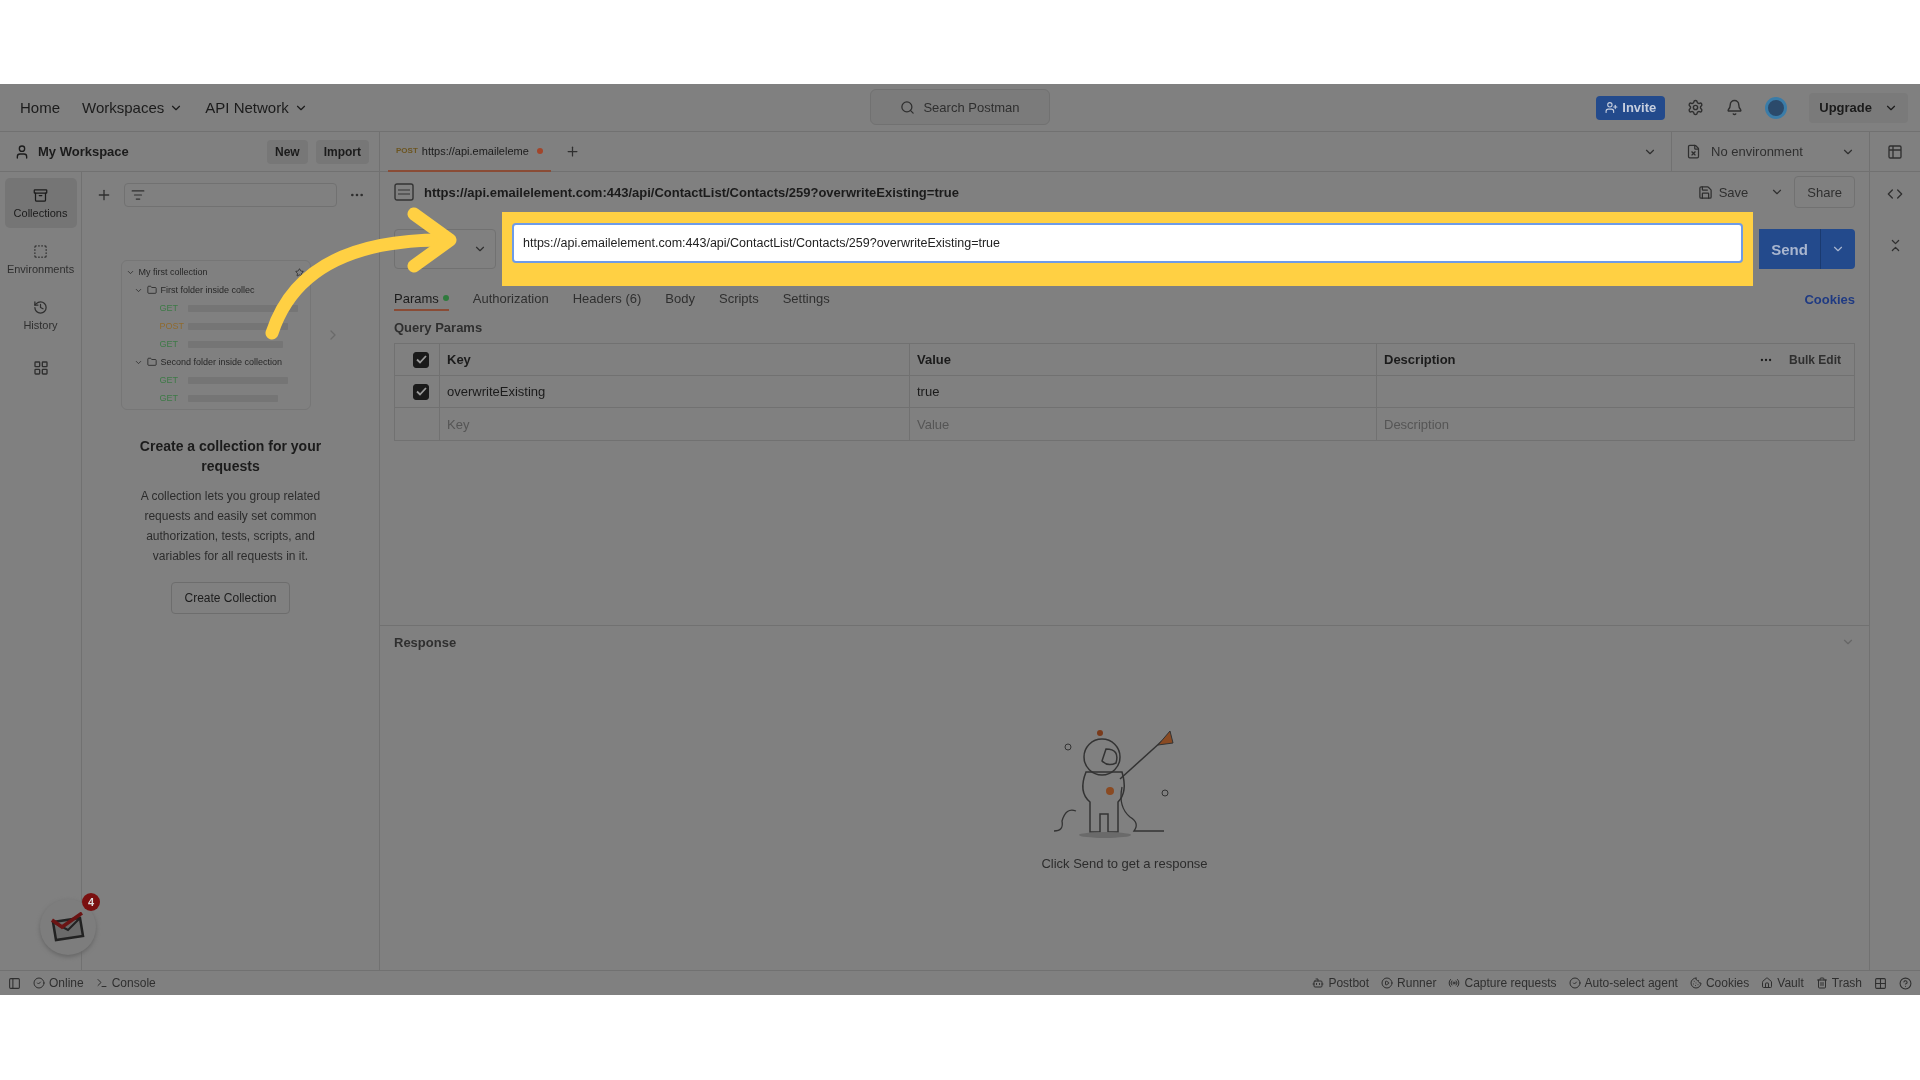  What do you see at coordinates (934, 359) in the screenshot?
I see `column-header: Value` at bounding box center [934, 359].